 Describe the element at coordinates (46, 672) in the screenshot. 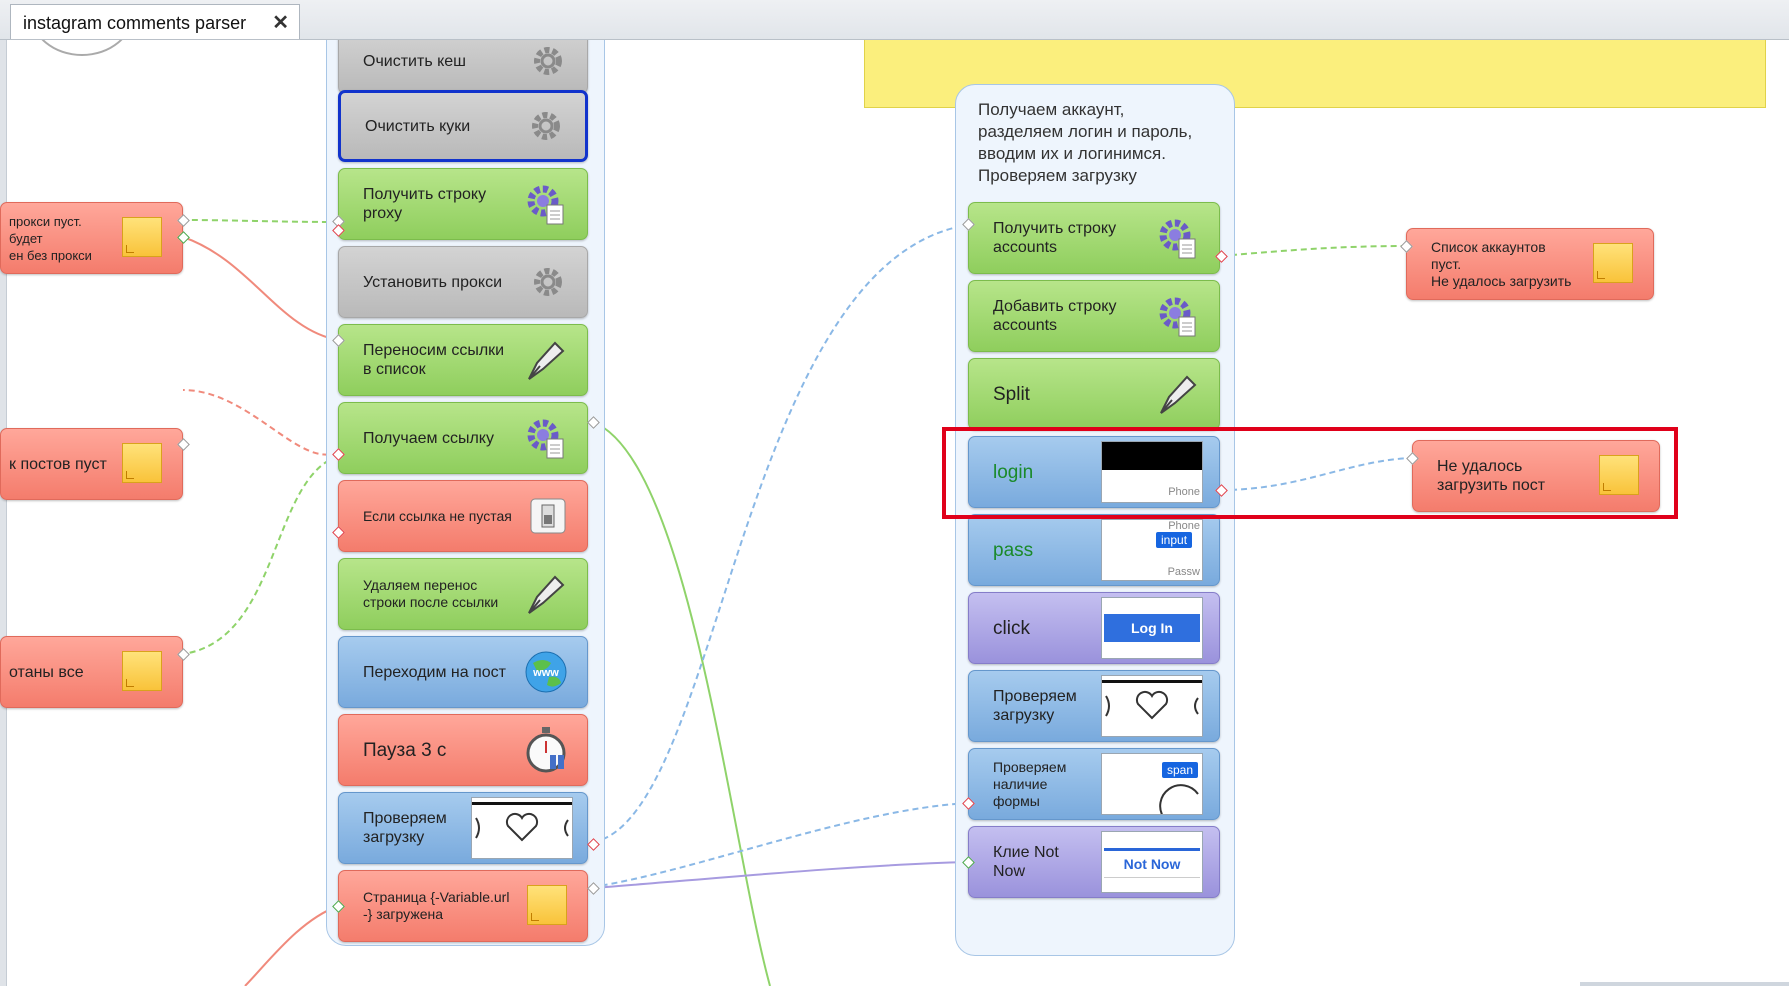

I see `note-label: отаны все` at that location.